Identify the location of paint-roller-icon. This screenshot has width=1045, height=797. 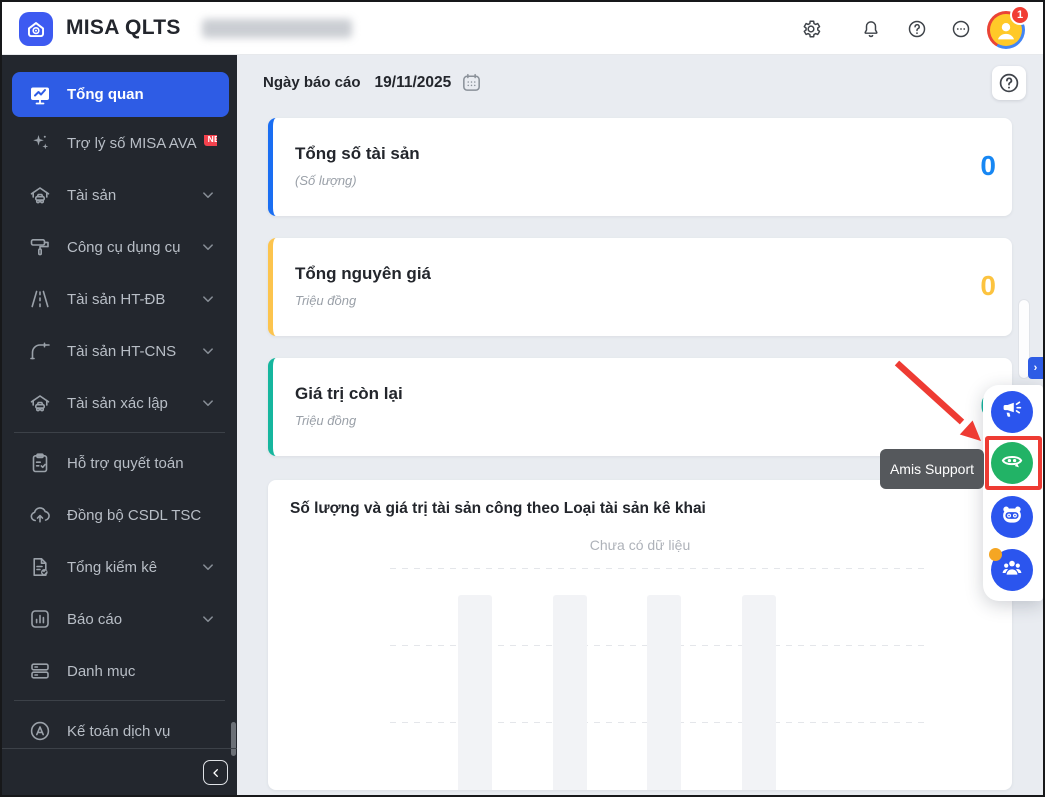
(40, 247).